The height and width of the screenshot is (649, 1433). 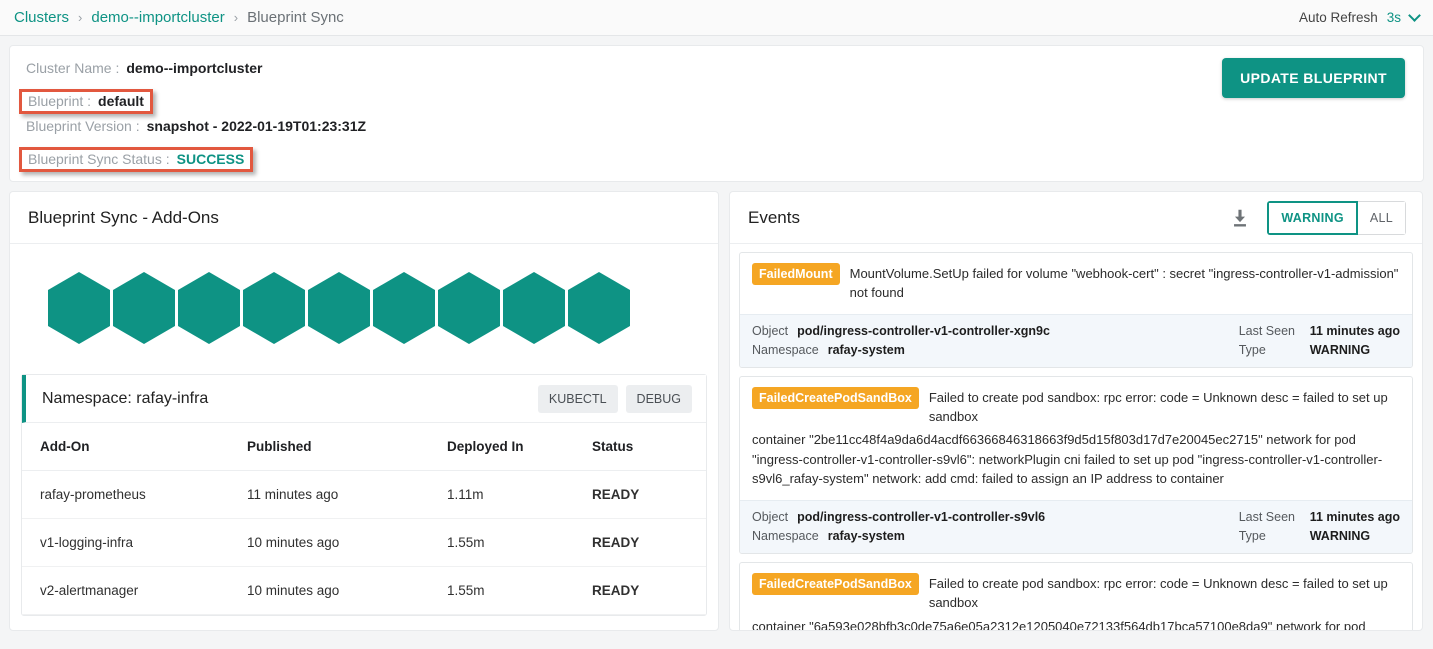 I want to click on sync-status-label: Blueprint Sync Status :, so click(x=99, y=159).